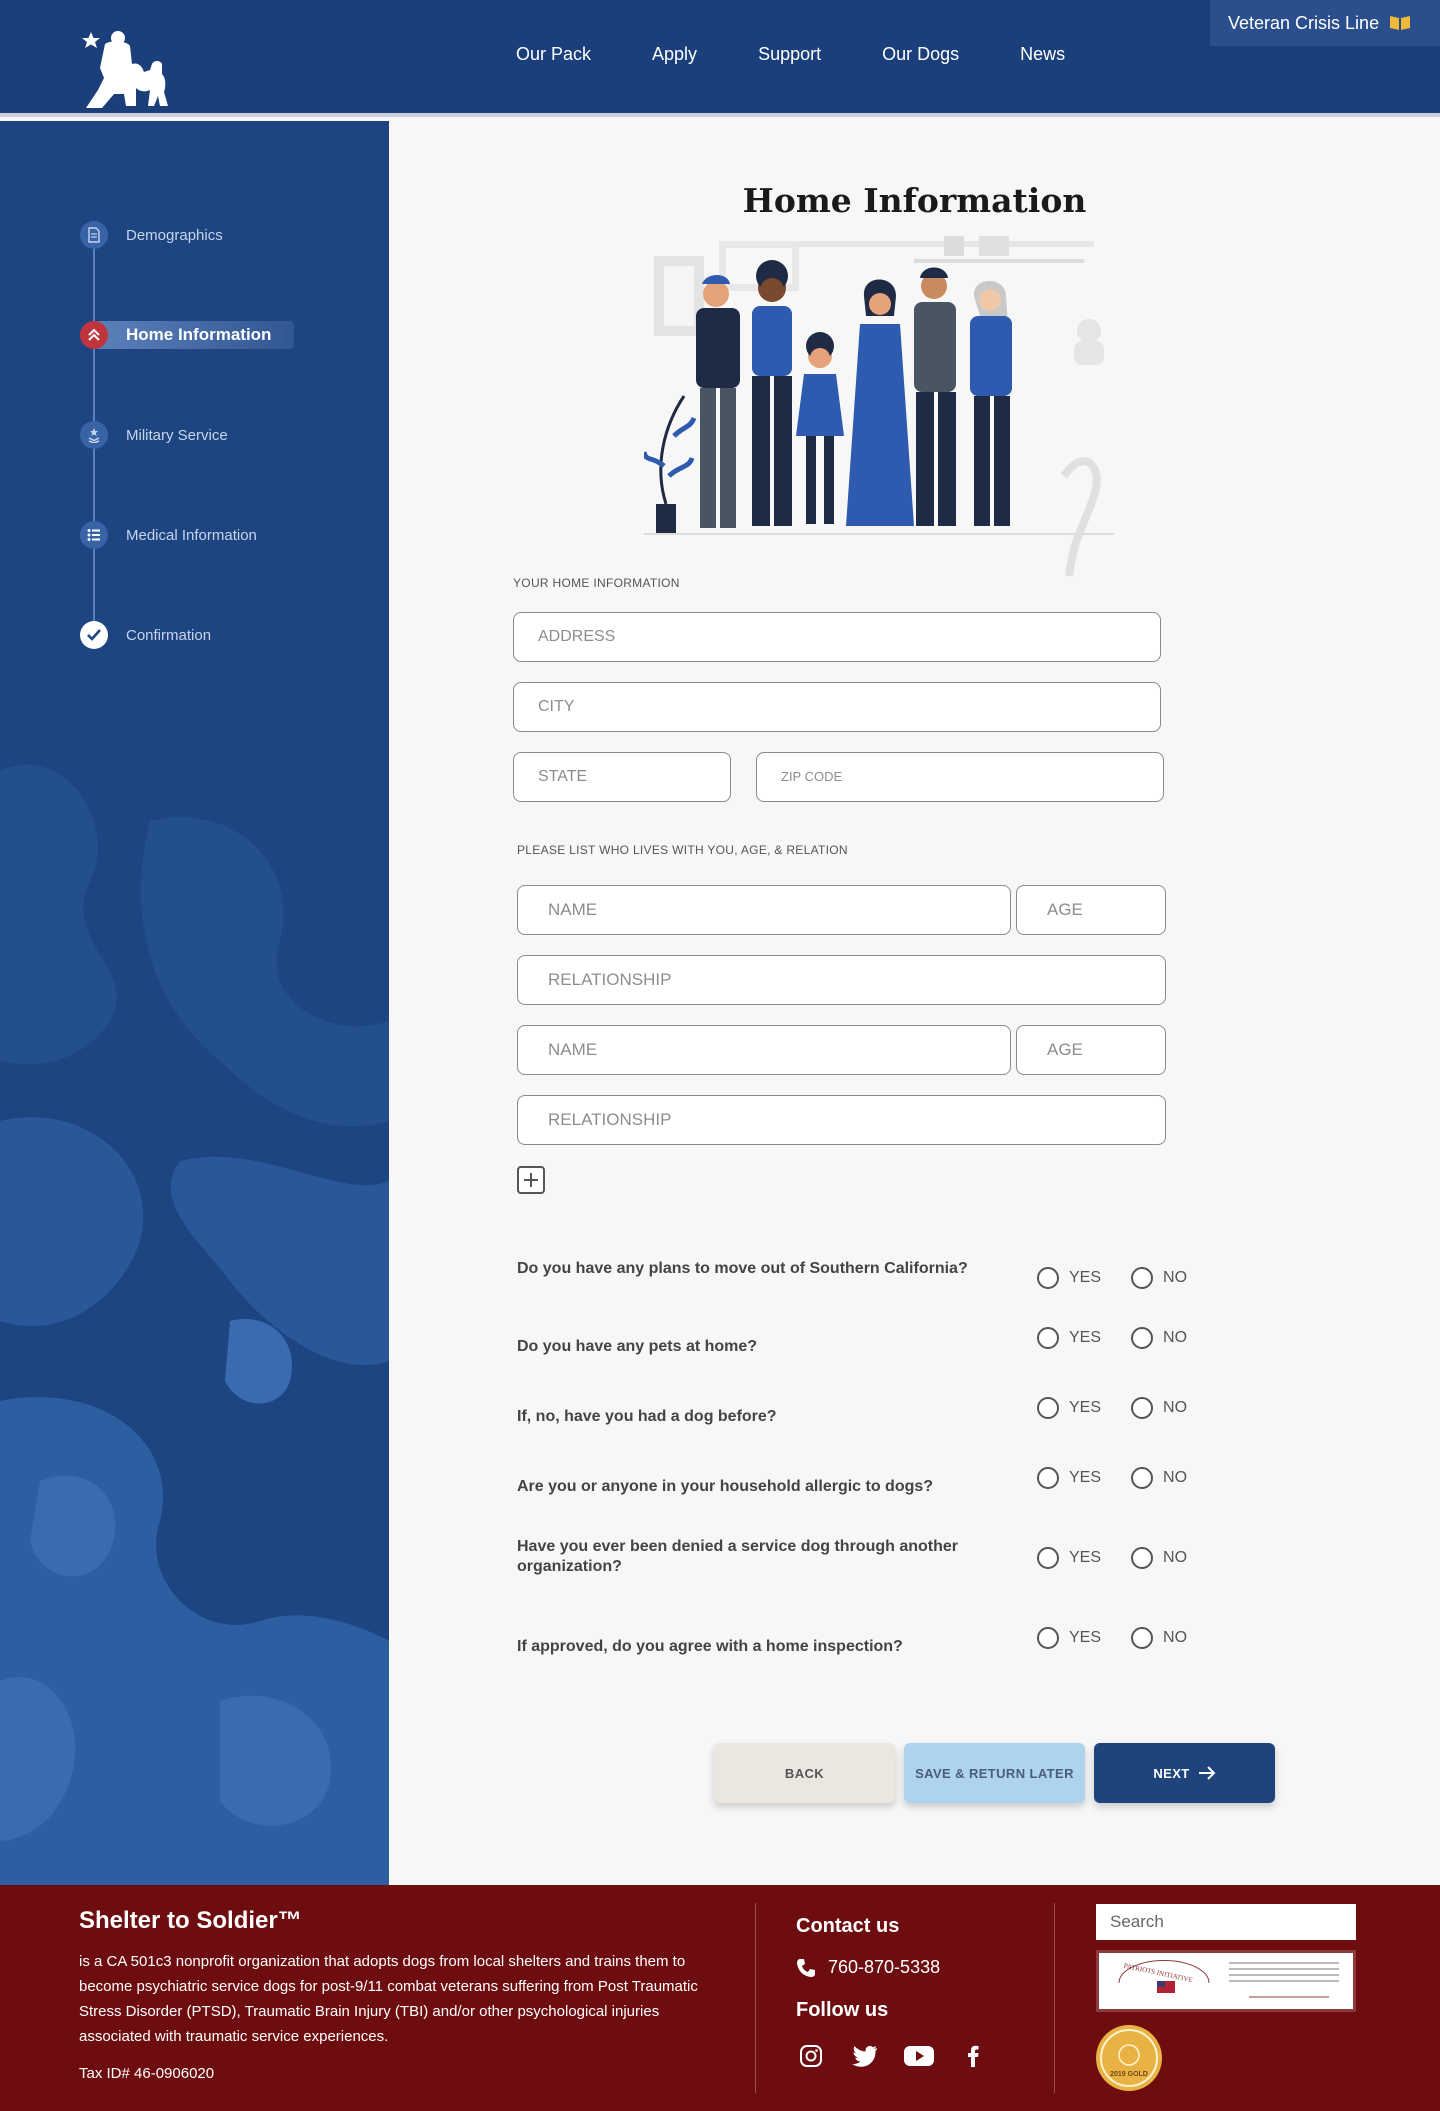 The width and height of the screenshot is (1440, 2111). I want to click on next-button: NEXT, so click(1184, 1773).